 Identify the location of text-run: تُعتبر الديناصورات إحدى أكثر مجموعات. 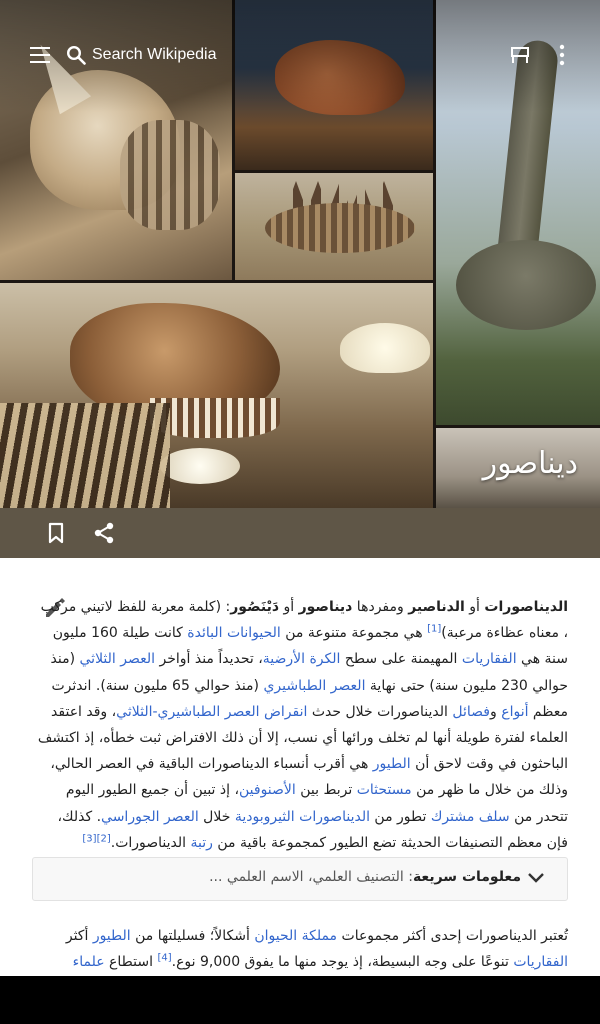
(453, 936).